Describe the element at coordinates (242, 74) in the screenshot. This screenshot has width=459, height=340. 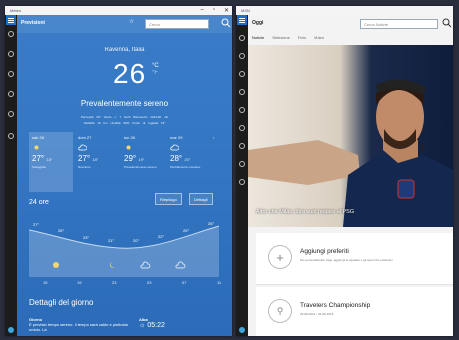
I see `local-icon` at that location.